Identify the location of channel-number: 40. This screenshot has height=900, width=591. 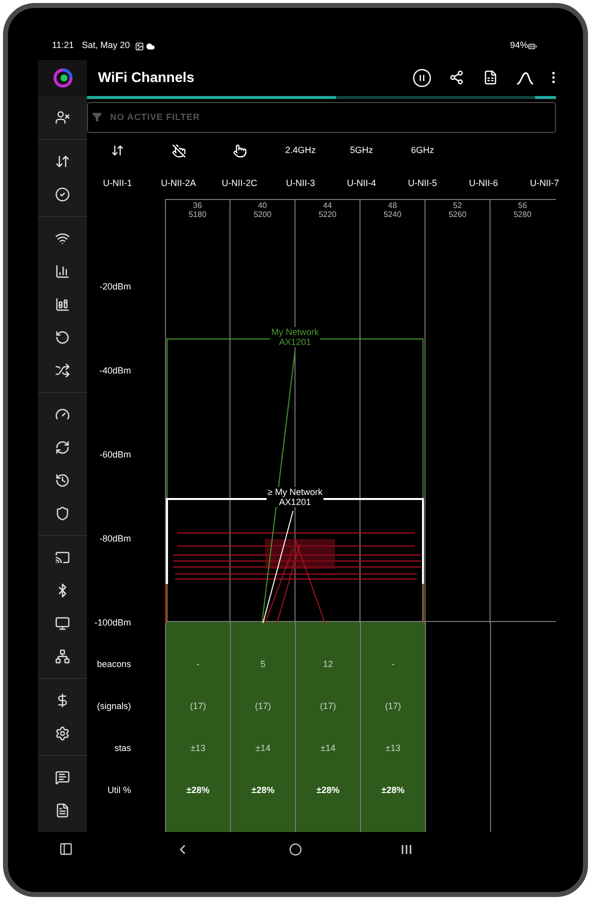
(262, 205).